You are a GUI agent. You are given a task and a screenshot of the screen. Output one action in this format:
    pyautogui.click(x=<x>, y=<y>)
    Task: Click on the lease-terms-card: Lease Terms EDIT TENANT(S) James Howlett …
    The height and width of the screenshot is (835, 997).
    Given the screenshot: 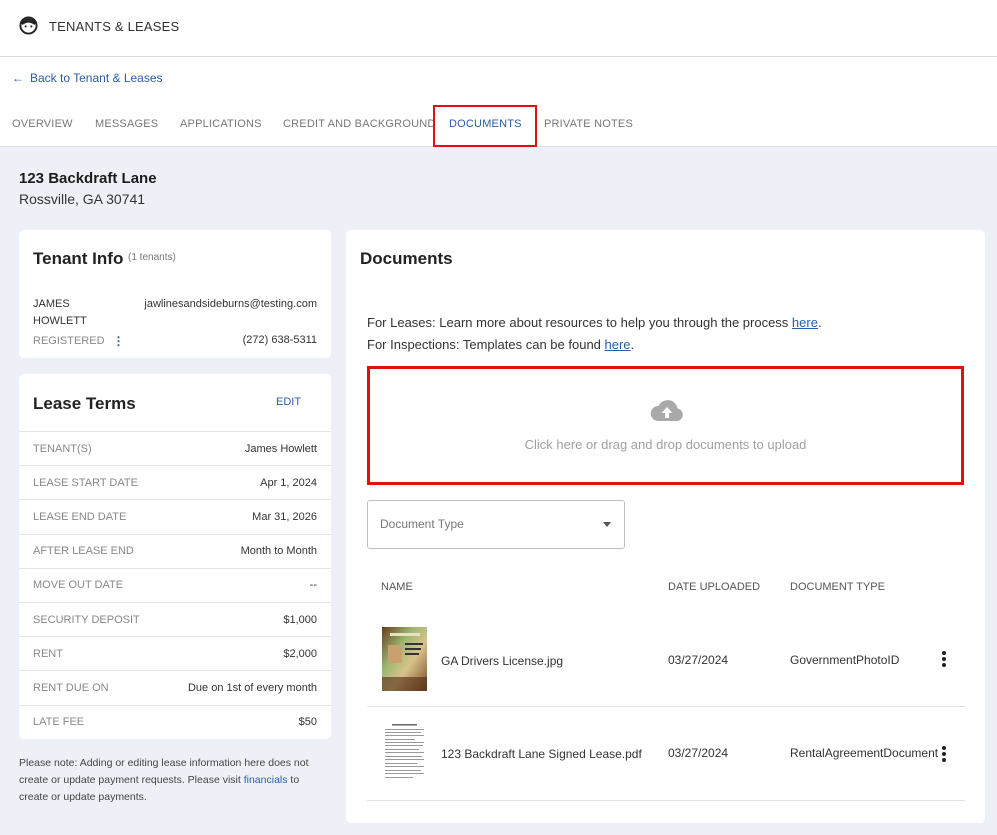 What is the action you would take?
    pyautogui.click(x=175, y=556)
    